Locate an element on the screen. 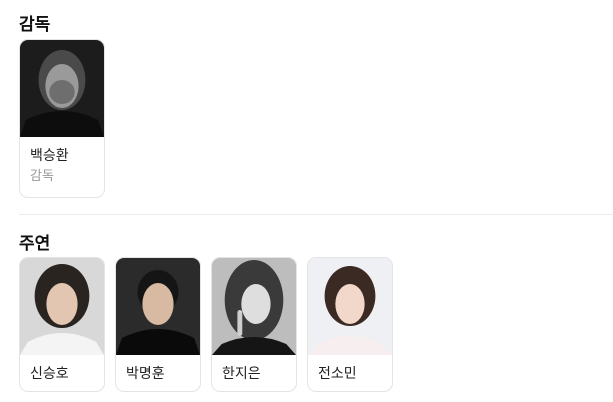 The width and height of the screenshot is (613, 402). person-name: 한지은 is located at coordinates (241, 374).